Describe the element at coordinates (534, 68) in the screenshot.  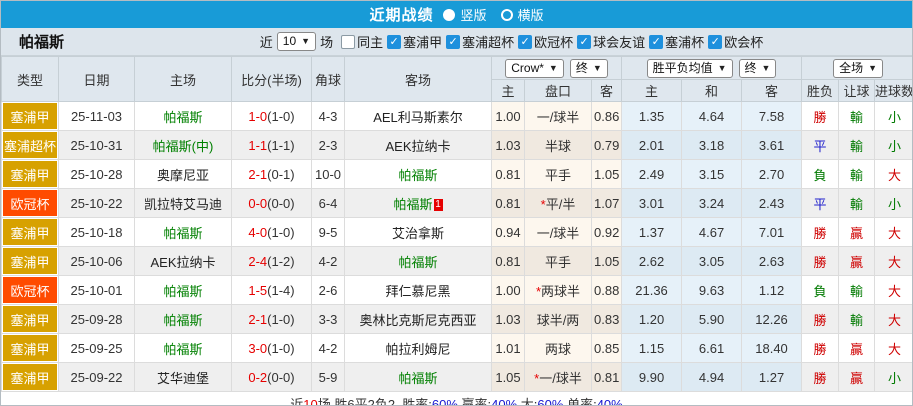
I see `asian-provider-select: Crow* ▼` at that location.